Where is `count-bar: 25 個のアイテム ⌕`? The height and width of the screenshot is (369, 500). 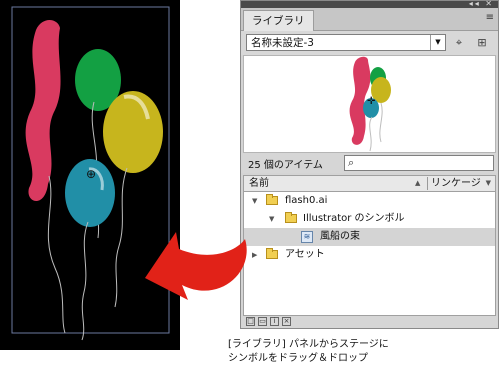
count-bar: 25 個のアイテム ⌕ is located at coordinates (369, 163).